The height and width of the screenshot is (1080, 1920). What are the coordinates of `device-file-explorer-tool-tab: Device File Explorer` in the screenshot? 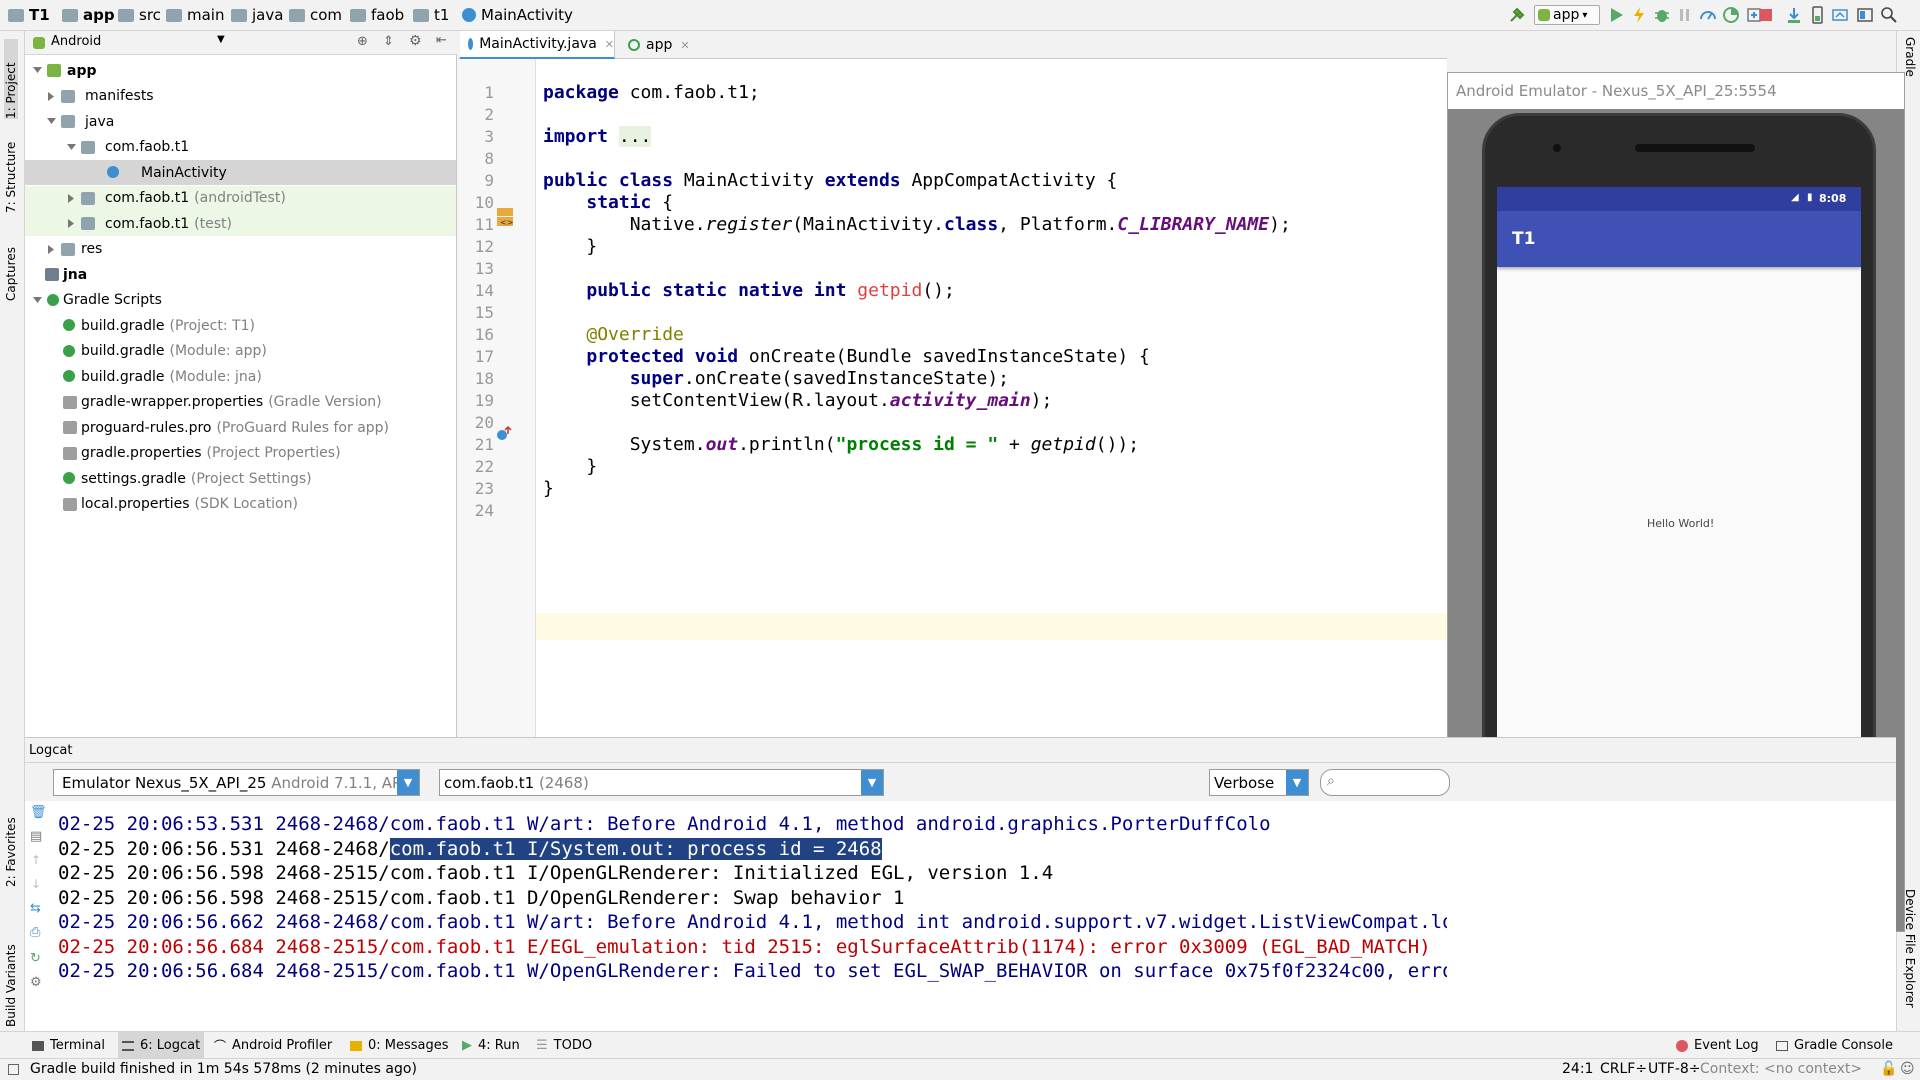 It's located at (1910, 964).